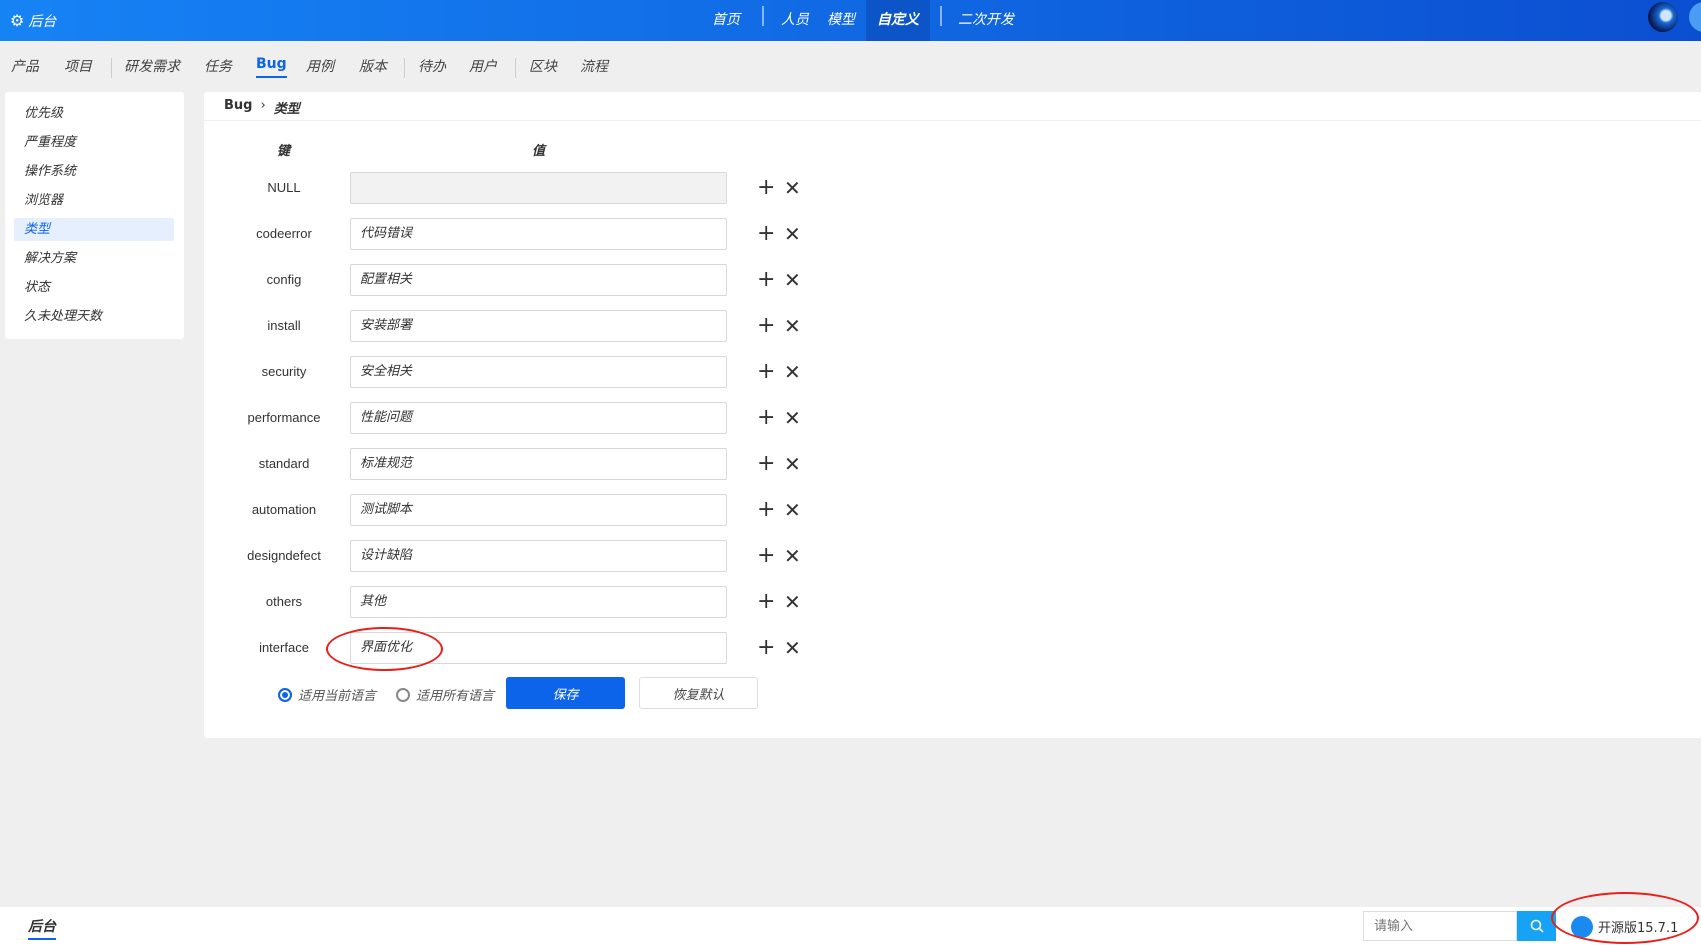 The height and width of the screenshot is (945, 1701). I want to click on breadcrumb: Bug › 类型, so click(262, 107).